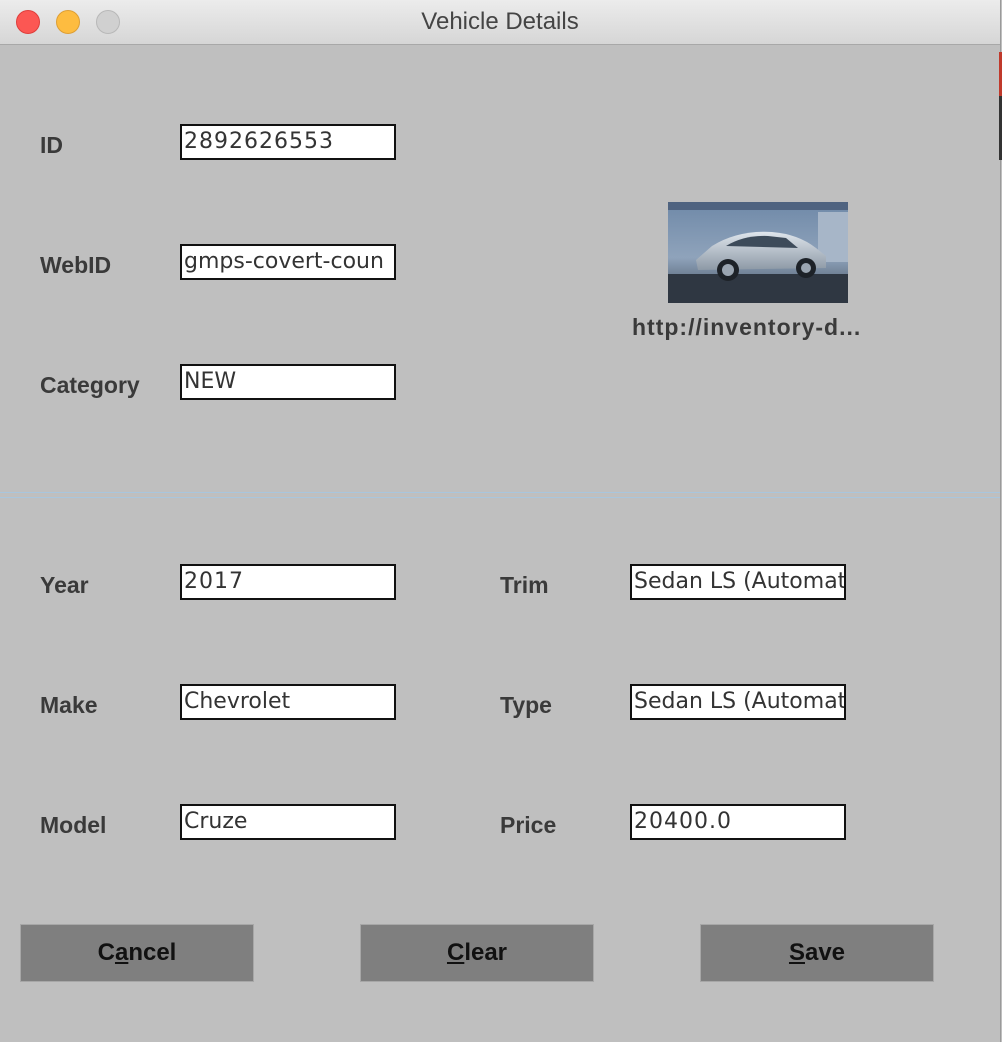  What do you see at coordinates (288, 822) in the screenshot?
I see `model-field: Cruze` at bounding box center [288, 822].